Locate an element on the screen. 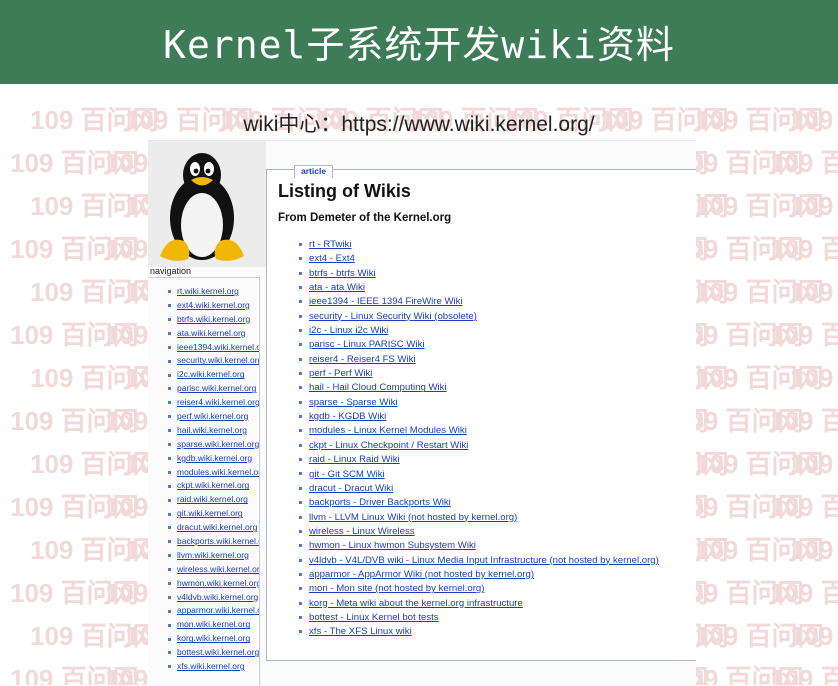 This screenshot has width=838, height=686. nav-link: reiser4.wiki.kernel.org is located at coordinates (213, 404).